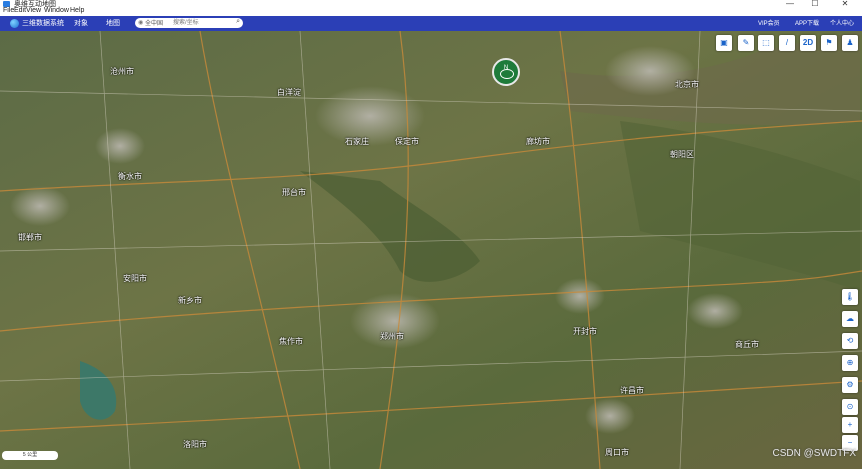  I want to click on layers-icon: ▣, so click(724, 42).